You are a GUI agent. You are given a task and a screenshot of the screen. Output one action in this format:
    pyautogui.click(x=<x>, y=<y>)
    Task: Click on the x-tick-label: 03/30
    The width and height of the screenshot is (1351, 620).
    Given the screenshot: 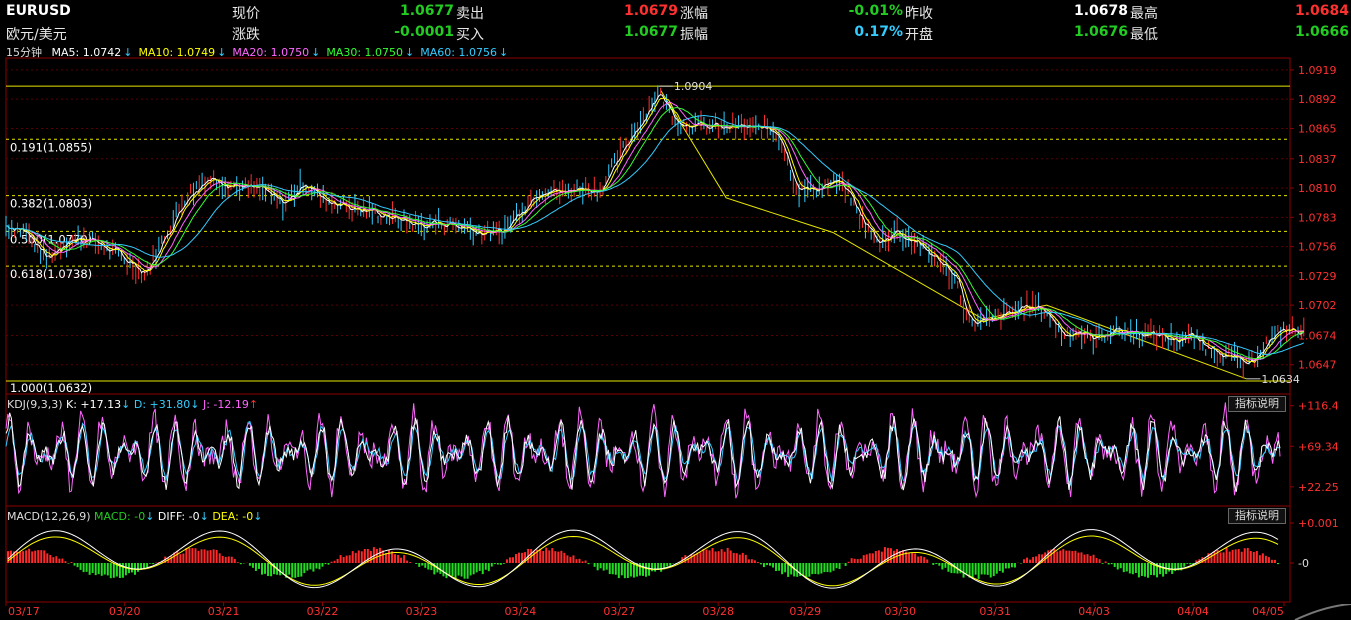 What is the action you would take?
    pyautogui.click(x=900, y=611)
    